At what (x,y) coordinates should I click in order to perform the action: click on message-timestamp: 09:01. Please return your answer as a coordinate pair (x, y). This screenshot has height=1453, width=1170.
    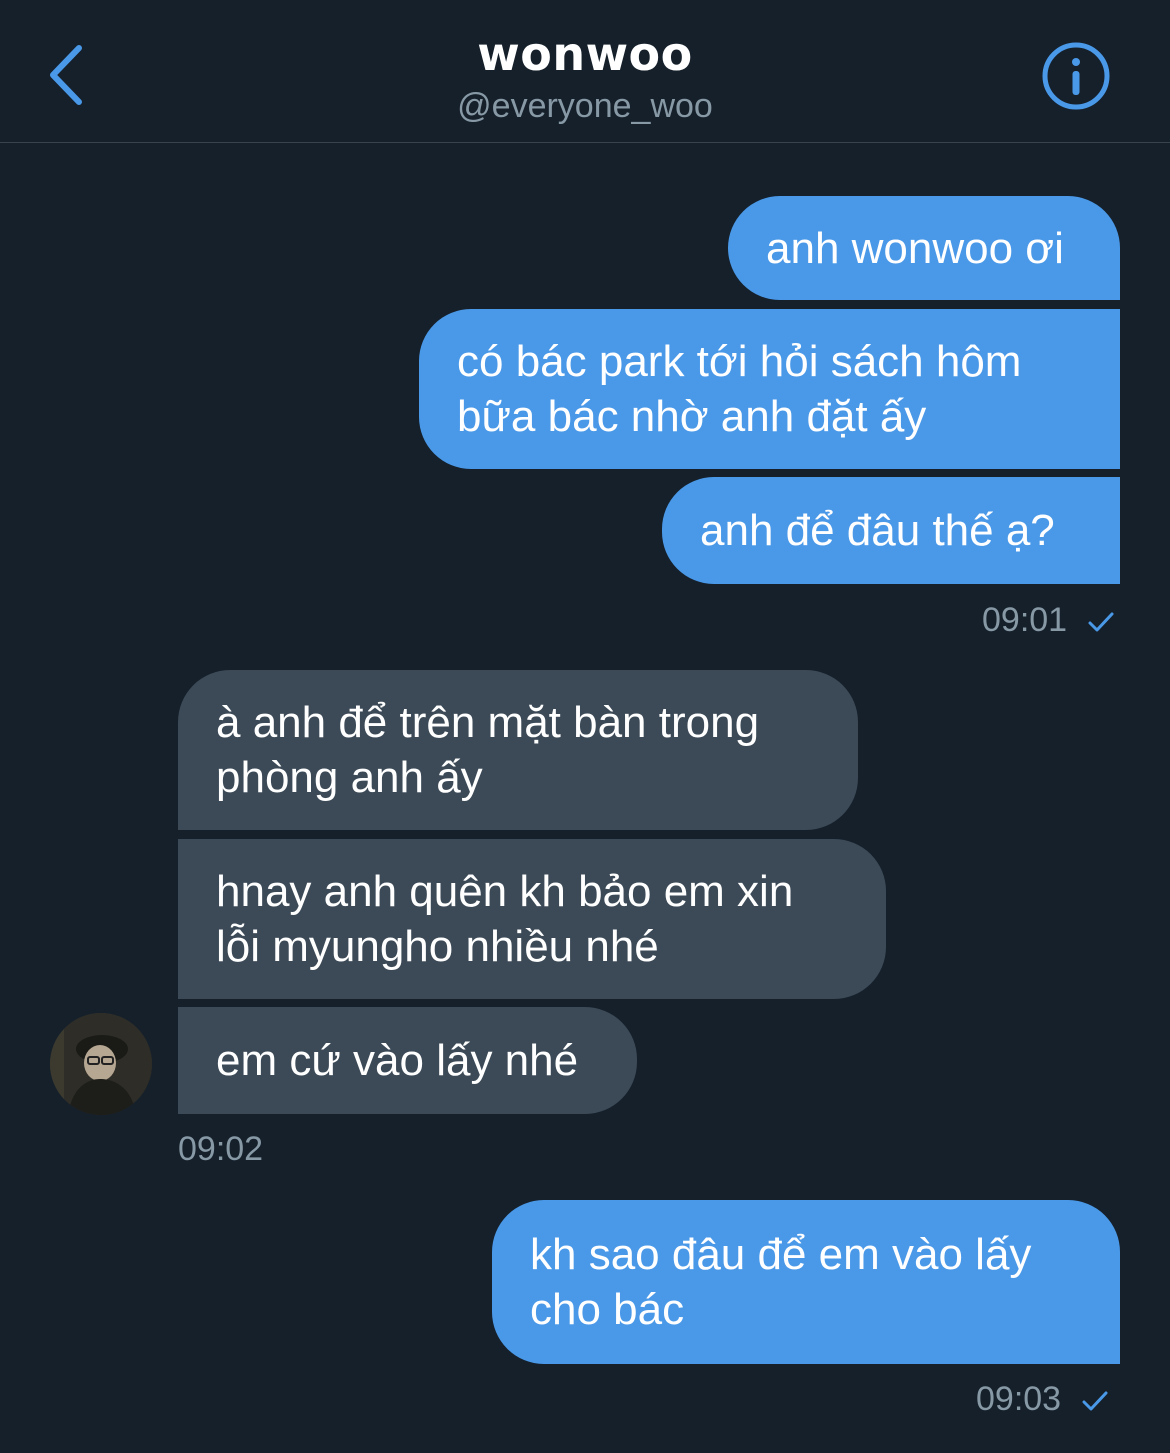
    Looking at the image, I should click on (1048, 620).